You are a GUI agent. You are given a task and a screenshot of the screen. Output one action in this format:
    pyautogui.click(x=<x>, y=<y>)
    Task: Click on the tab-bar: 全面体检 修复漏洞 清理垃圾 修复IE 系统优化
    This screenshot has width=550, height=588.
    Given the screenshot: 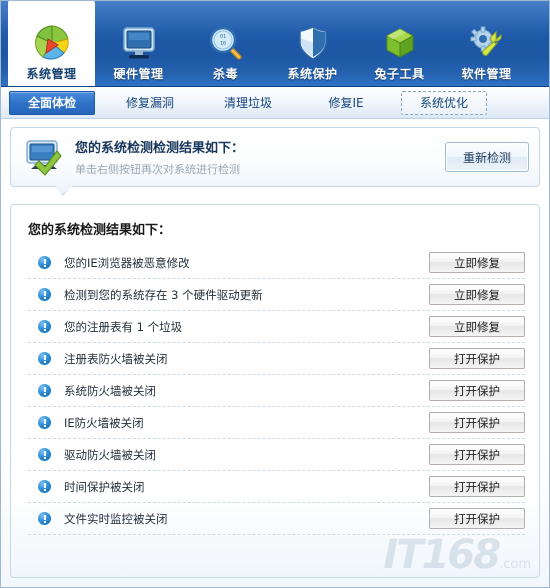 What is the action you would take?
    pyautogui.click(x=275, y=103)
    